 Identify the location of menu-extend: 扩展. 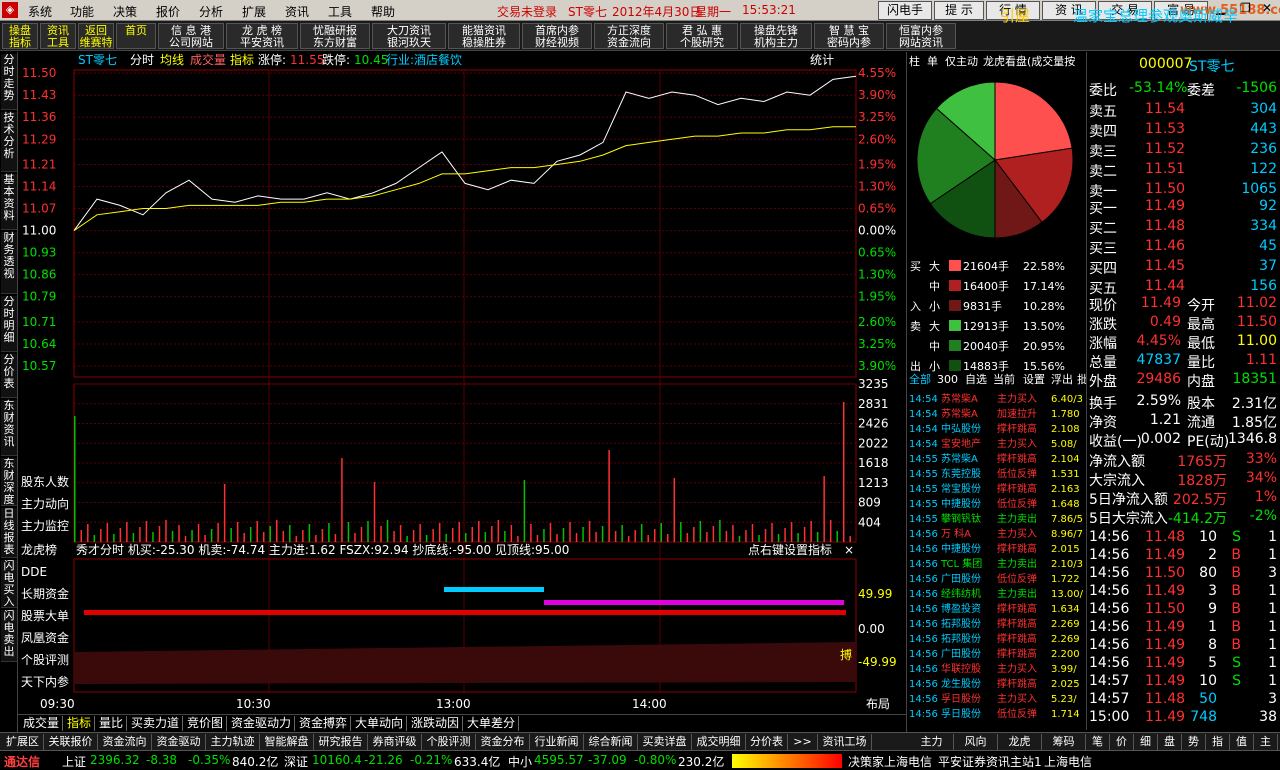
(254, 11).